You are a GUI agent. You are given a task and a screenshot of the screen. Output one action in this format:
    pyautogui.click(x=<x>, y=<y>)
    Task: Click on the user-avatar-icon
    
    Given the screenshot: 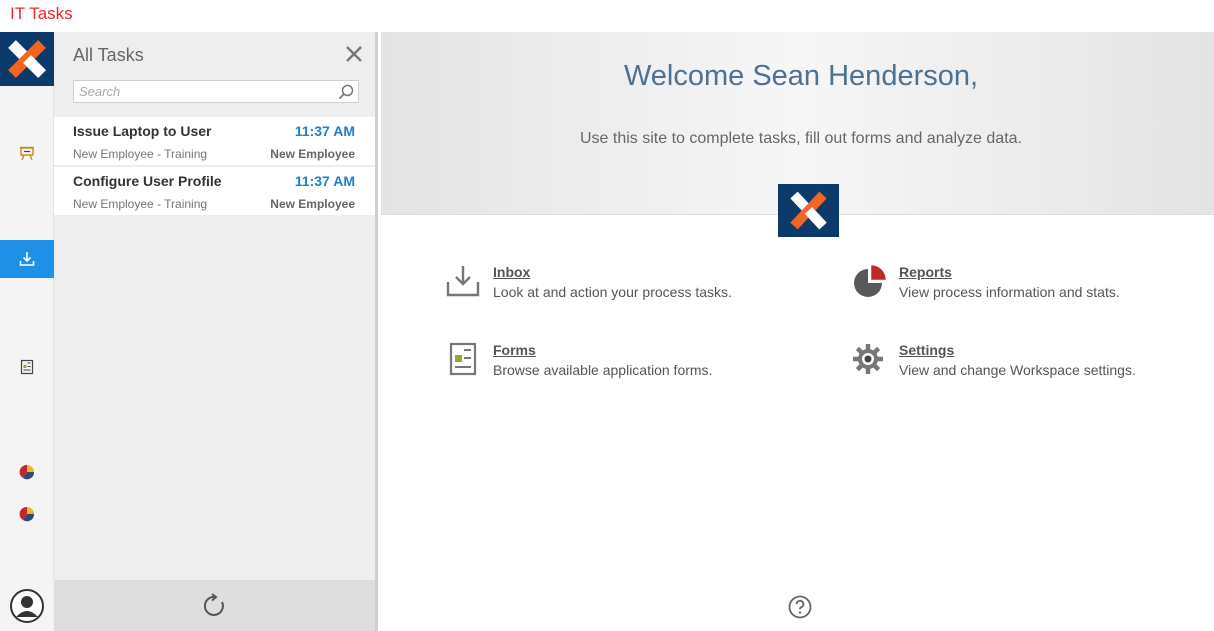 What is the action you would take?
    pyautogui.click(x=27, y=605)
    